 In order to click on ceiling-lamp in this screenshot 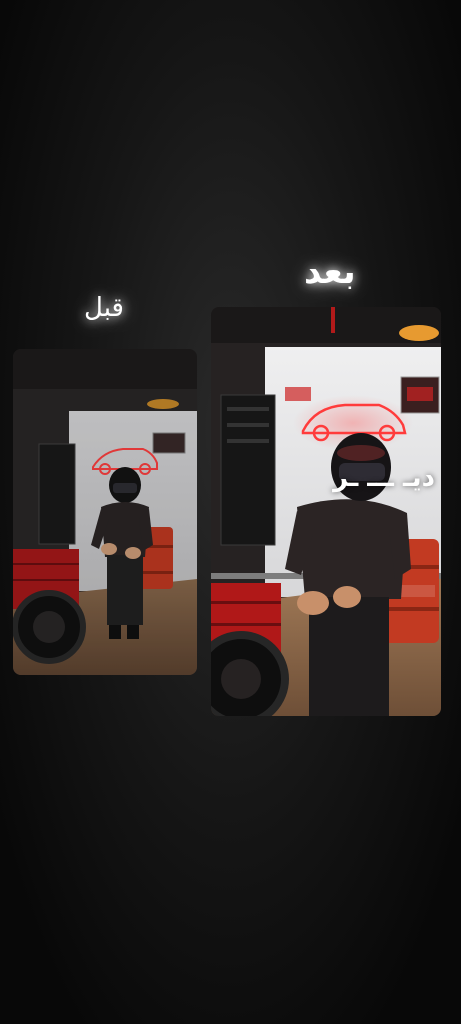, I will do `click(419, 333)`.